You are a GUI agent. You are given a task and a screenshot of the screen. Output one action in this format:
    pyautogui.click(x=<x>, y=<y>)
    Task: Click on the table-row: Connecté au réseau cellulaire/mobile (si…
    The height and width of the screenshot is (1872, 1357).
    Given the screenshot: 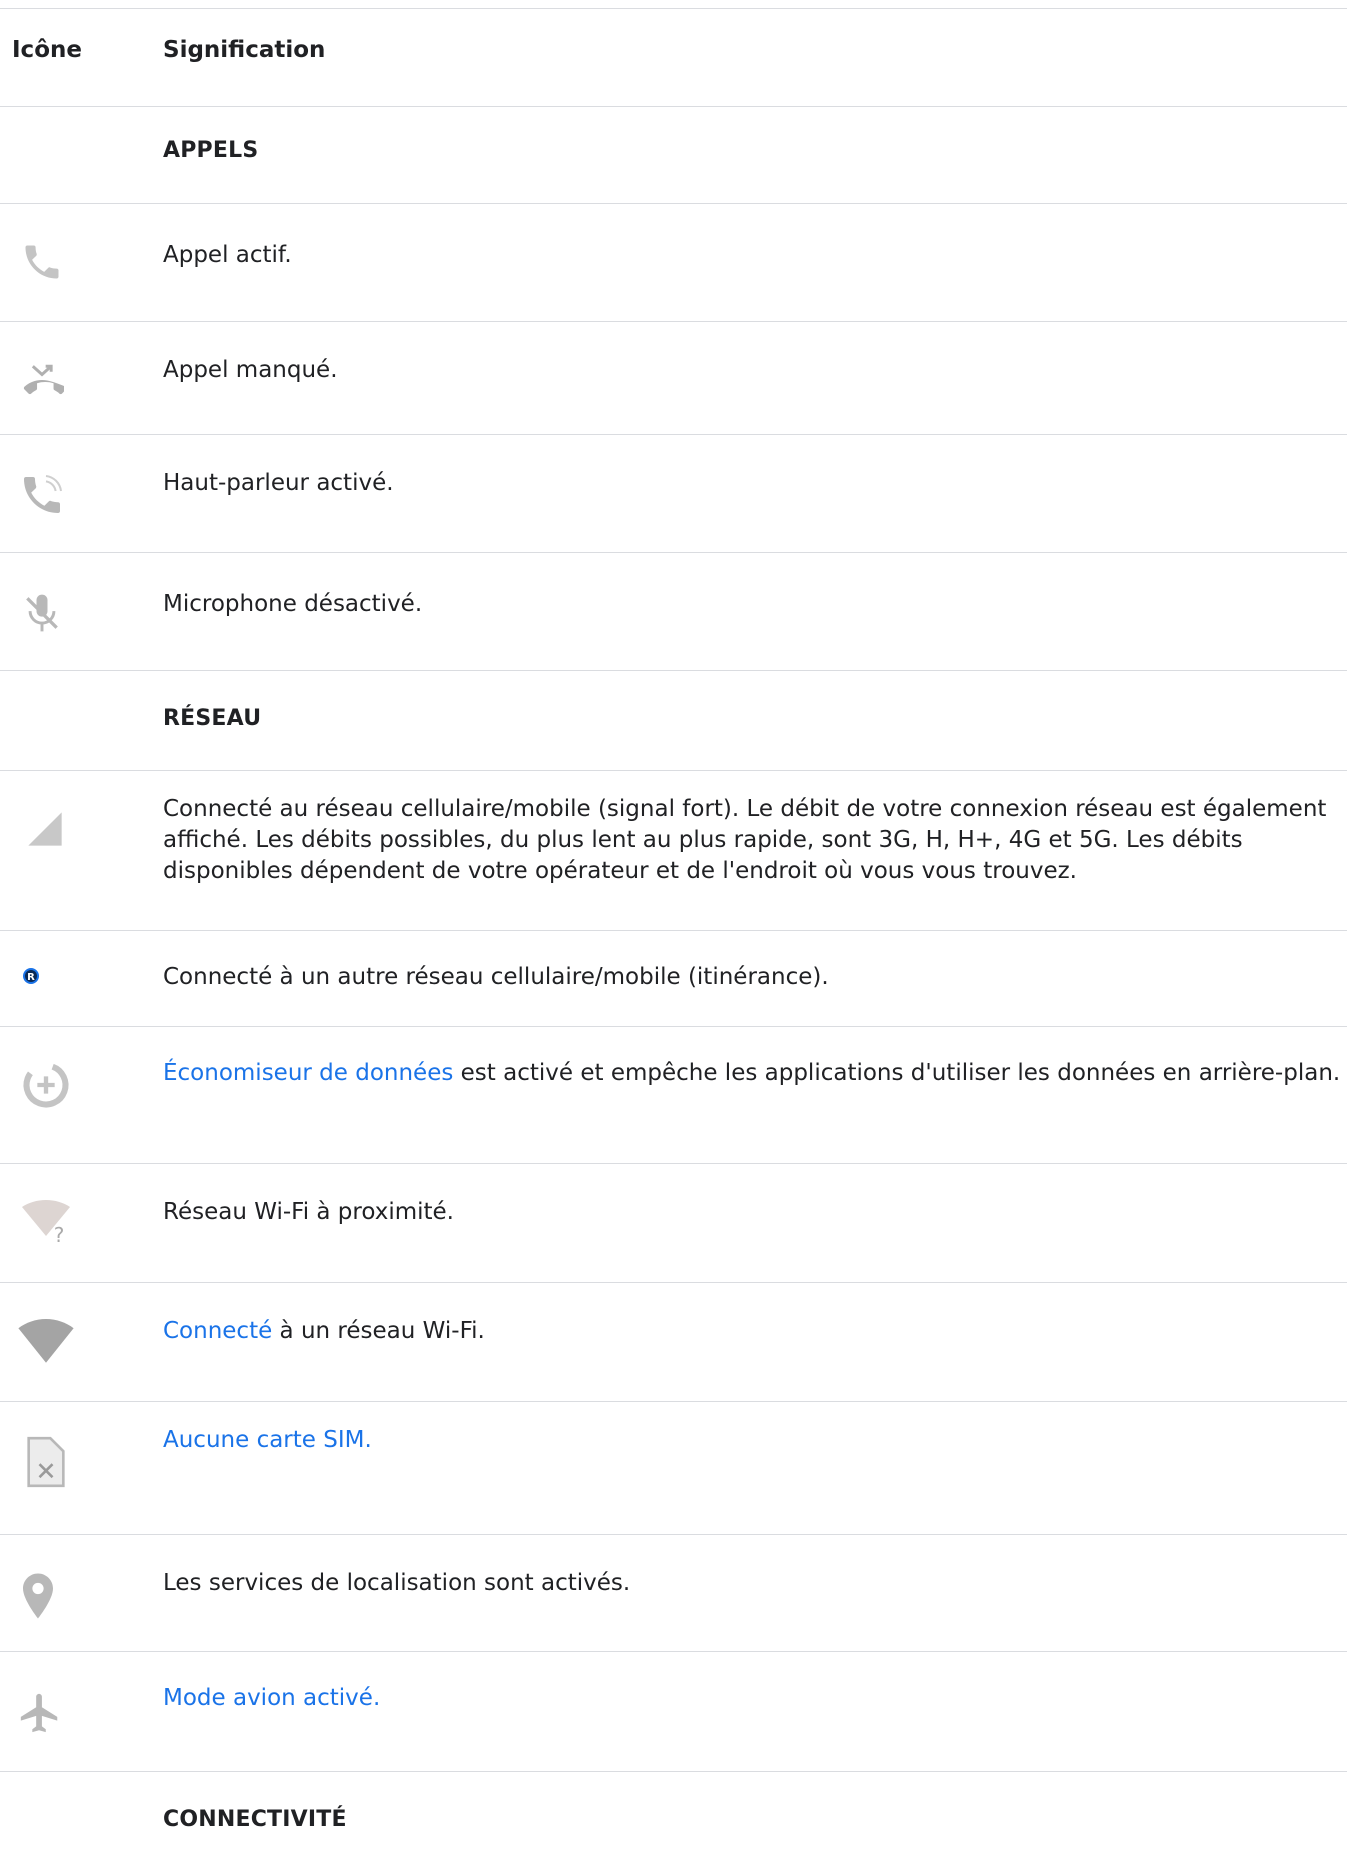 What is the action you would take?
    pyautogui.click(x=673, y=850)
    